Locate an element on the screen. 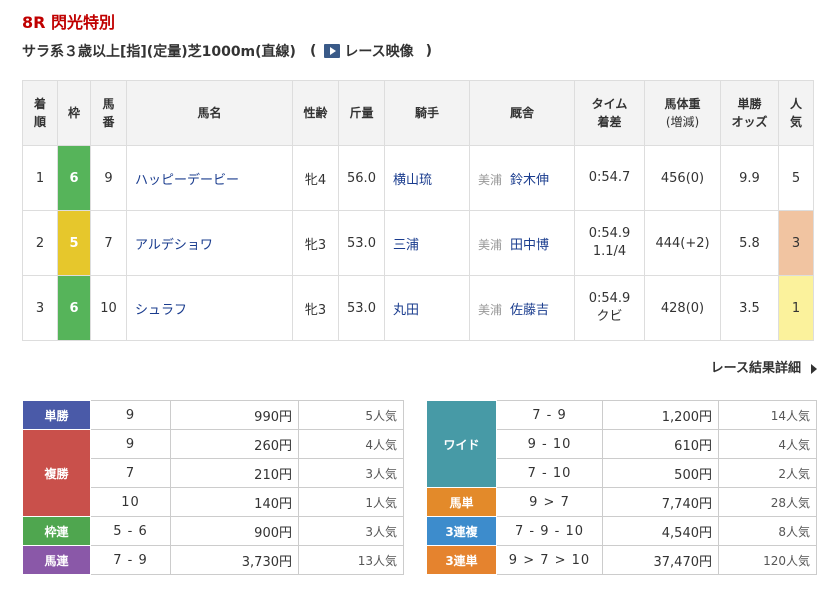 This screenshot has width=831, height=597. ninki-cell: 5 is located at coordinates (796, 178).